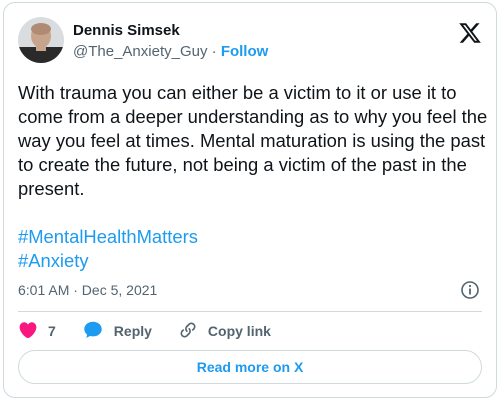  I want to click on hashtags: #MentalHealthMatters #Anxiety, so click(108, 249).